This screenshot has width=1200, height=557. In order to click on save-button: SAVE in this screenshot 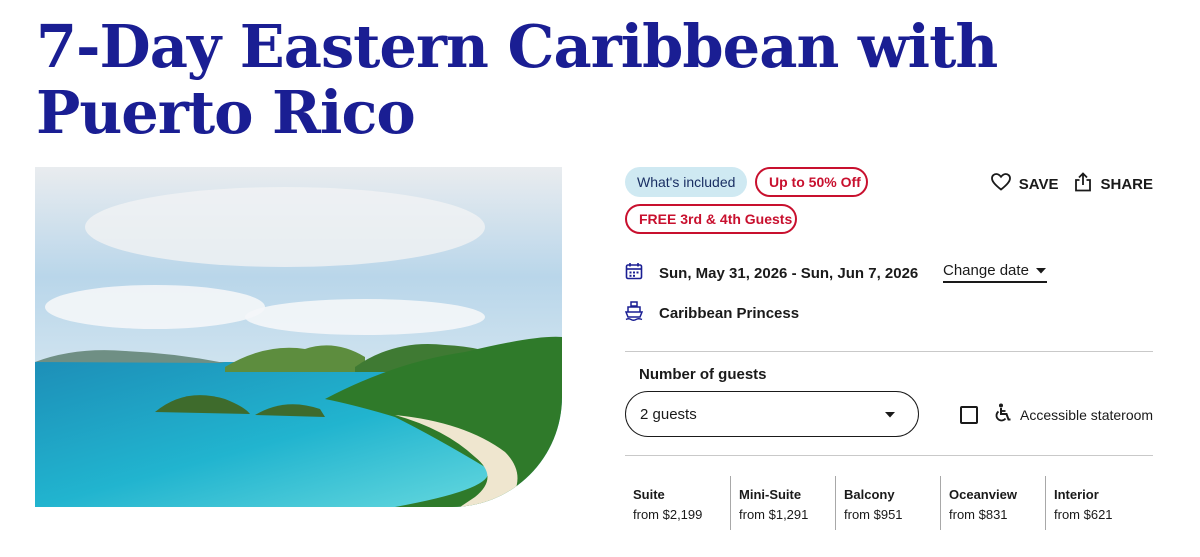, I will do `click(1024, 184)`.